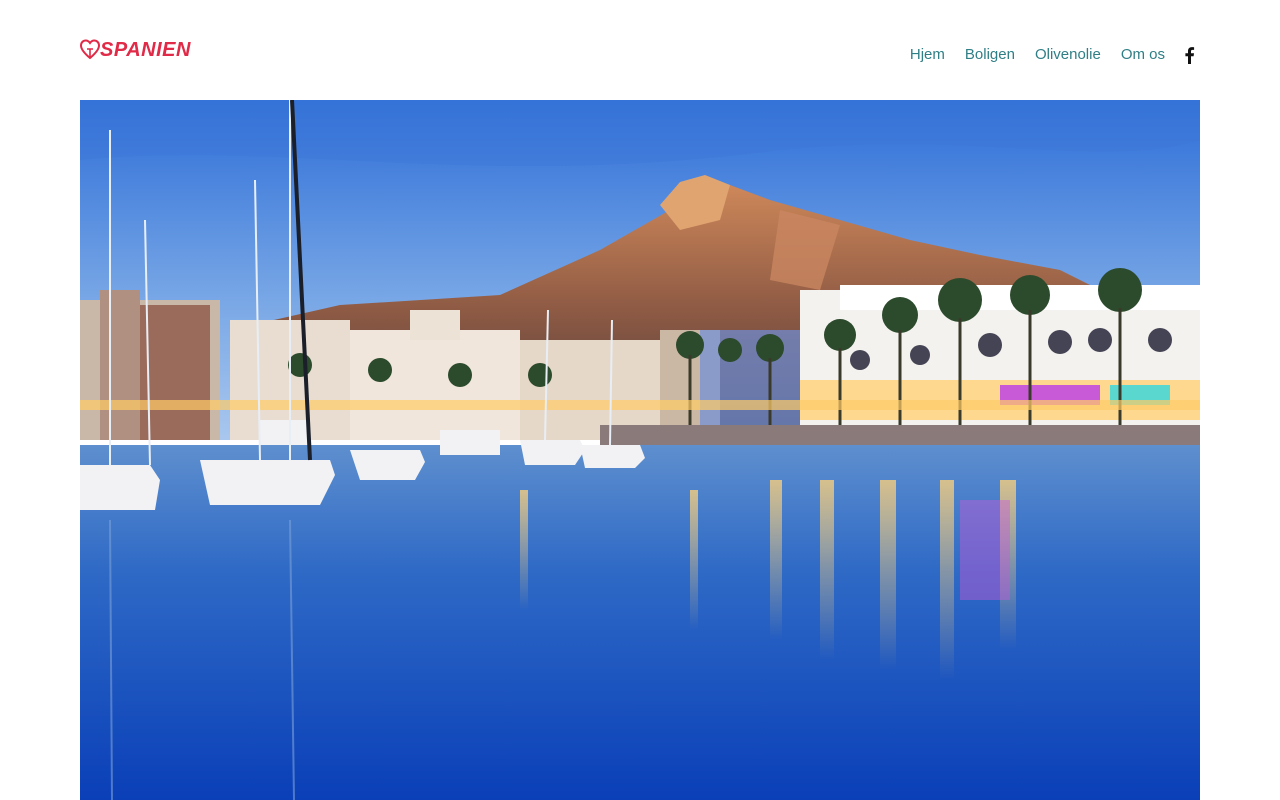 The image size is (1280, 800). Describe the element at coordinates (145, 50) in the screenshot. I see `brand-name: SPANIEN` at that location.